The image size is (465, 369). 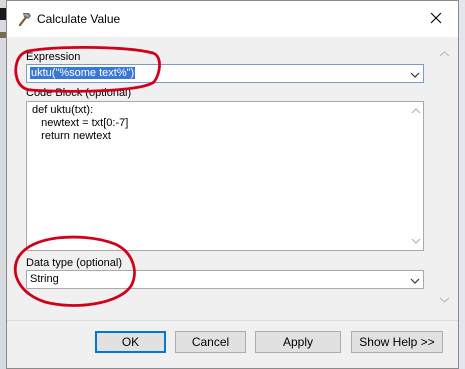 I want to click on code-block-label: Code Block (optional), so click(x=79, y=93).